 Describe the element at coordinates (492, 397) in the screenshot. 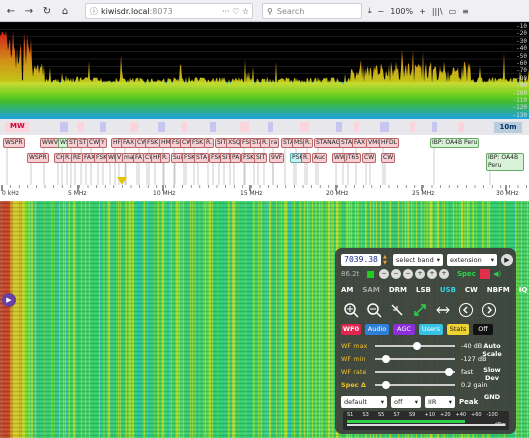

I see `gnd-button: GND` at that location.